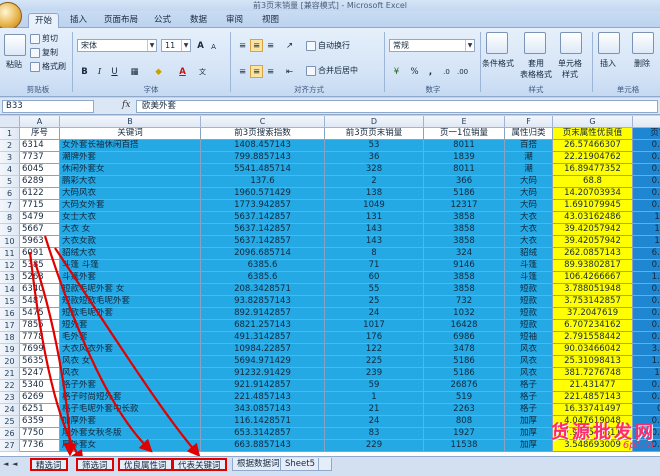 The width and height of the screenshot is (660, 476). I want to click on sheet-tab-daibiao: 代表关键词, so click(199, 464).